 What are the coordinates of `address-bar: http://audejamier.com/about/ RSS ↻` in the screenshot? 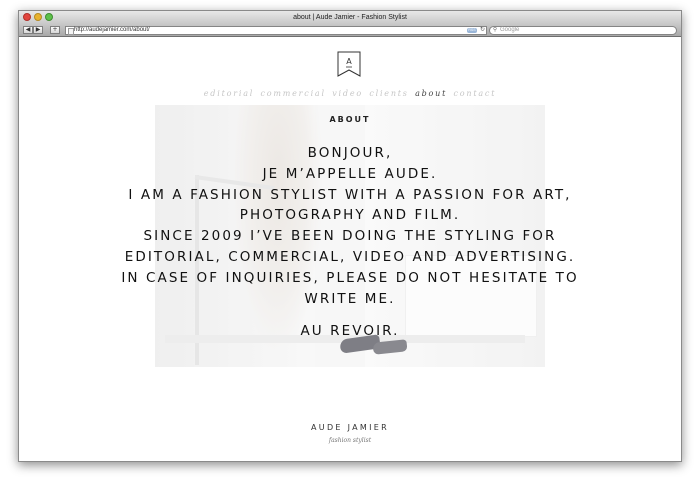 It's located at (276, 30).